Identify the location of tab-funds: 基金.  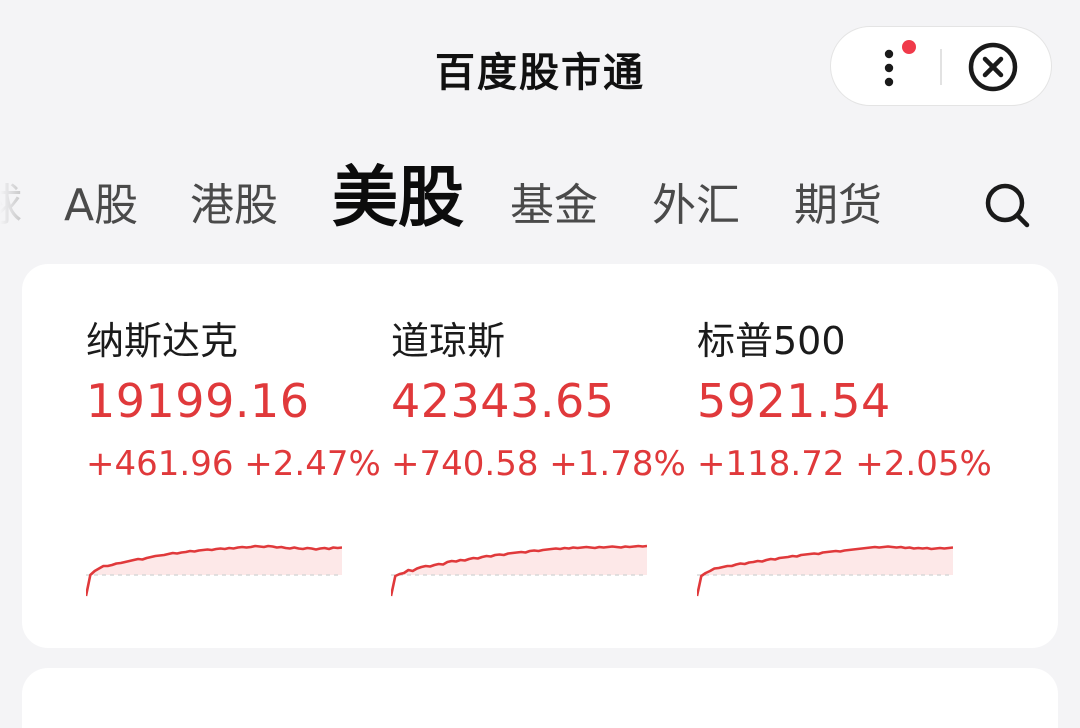
(554, 206).